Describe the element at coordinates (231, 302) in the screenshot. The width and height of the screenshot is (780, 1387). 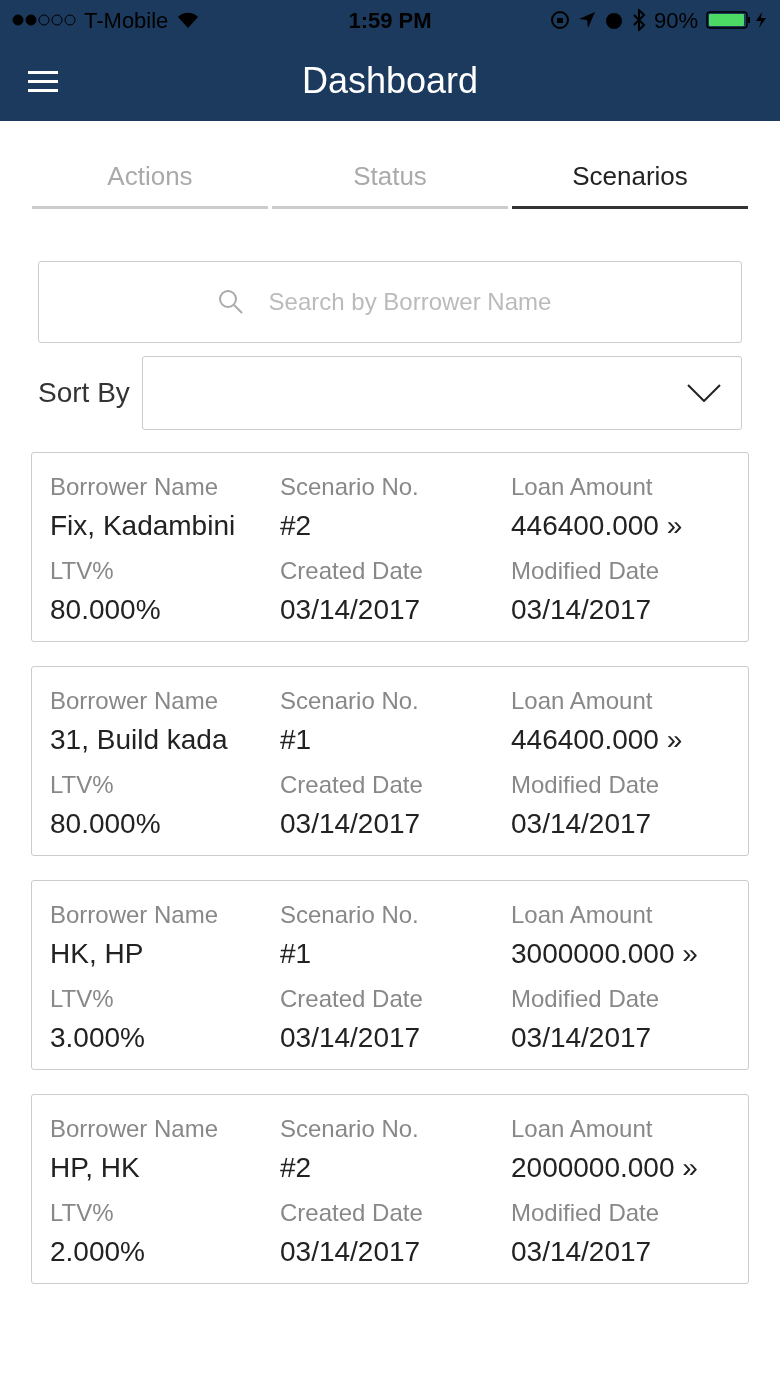
I see `search-icon` at that location.